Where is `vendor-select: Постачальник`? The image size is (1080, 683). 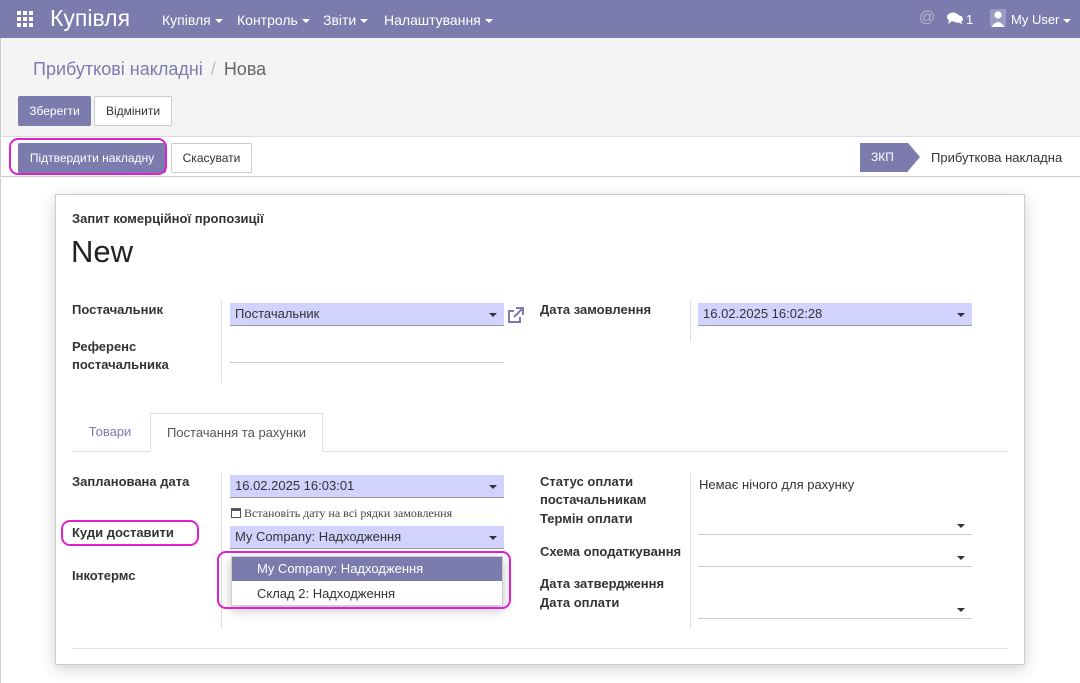 vendor-select: Постачальник is located at coordinates (367, 314).